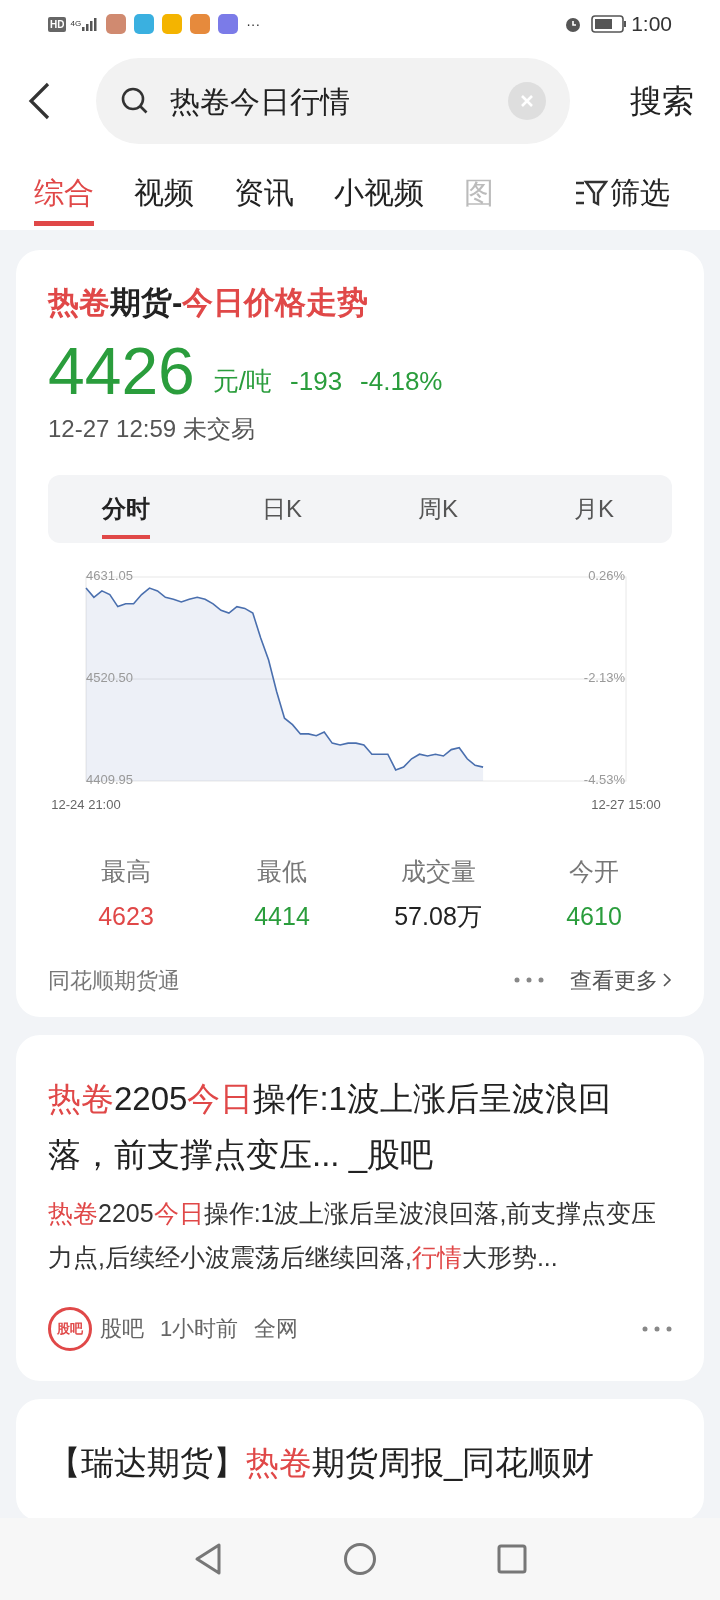  I want to click on stat-label: 最低, so click(282, 871).